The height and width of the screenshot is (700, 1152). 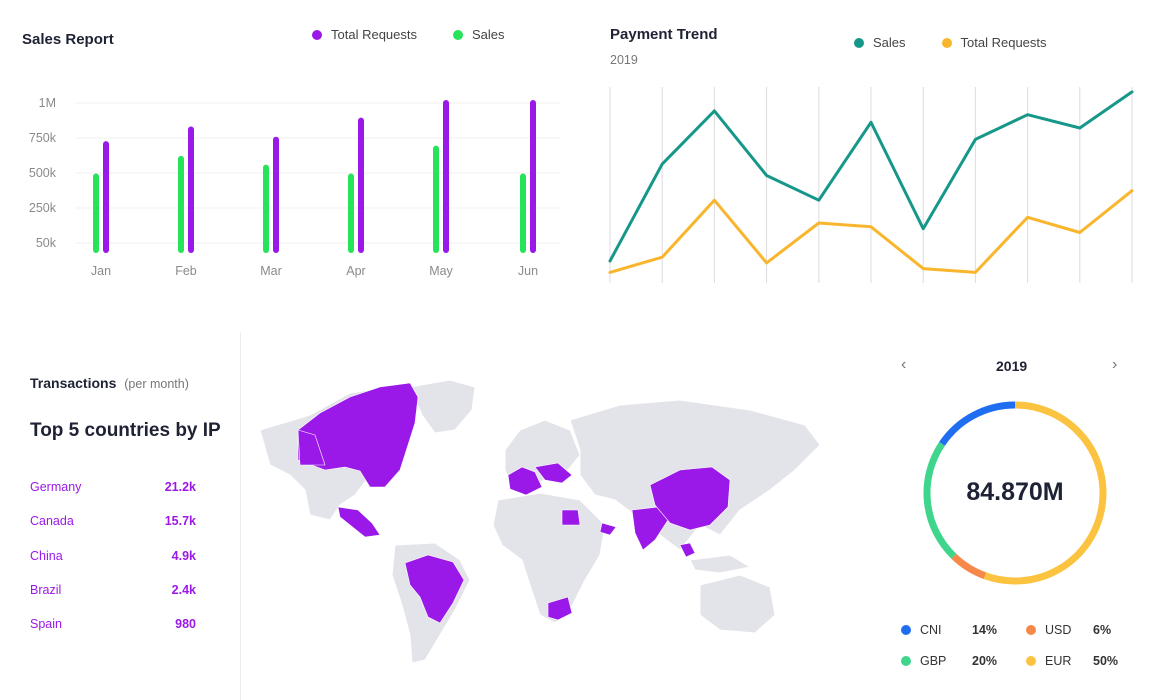 What do you see at coordinates (180, 521) in the screenshot?
I see `country-value: 15.7k` at bounding box center [180, 521].